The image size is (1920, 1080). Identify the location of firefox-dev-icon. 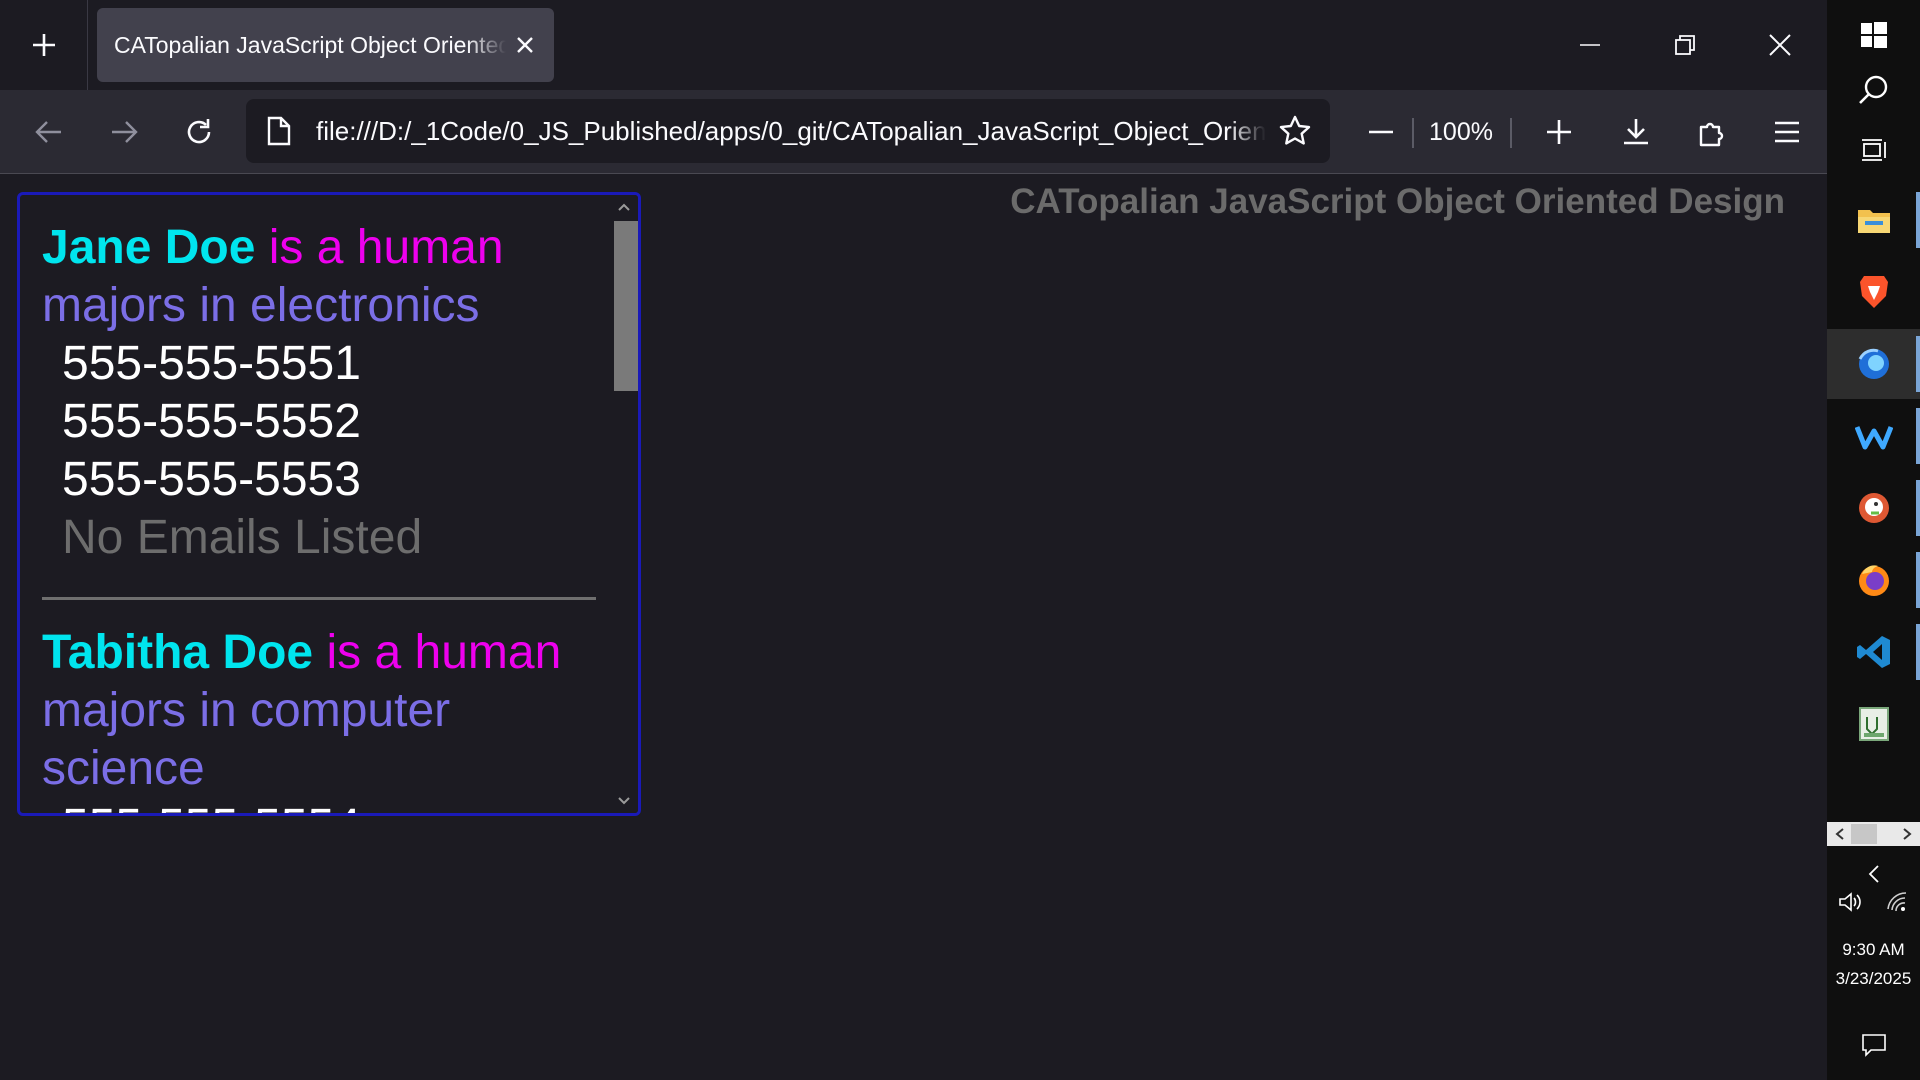
(1873, 363).